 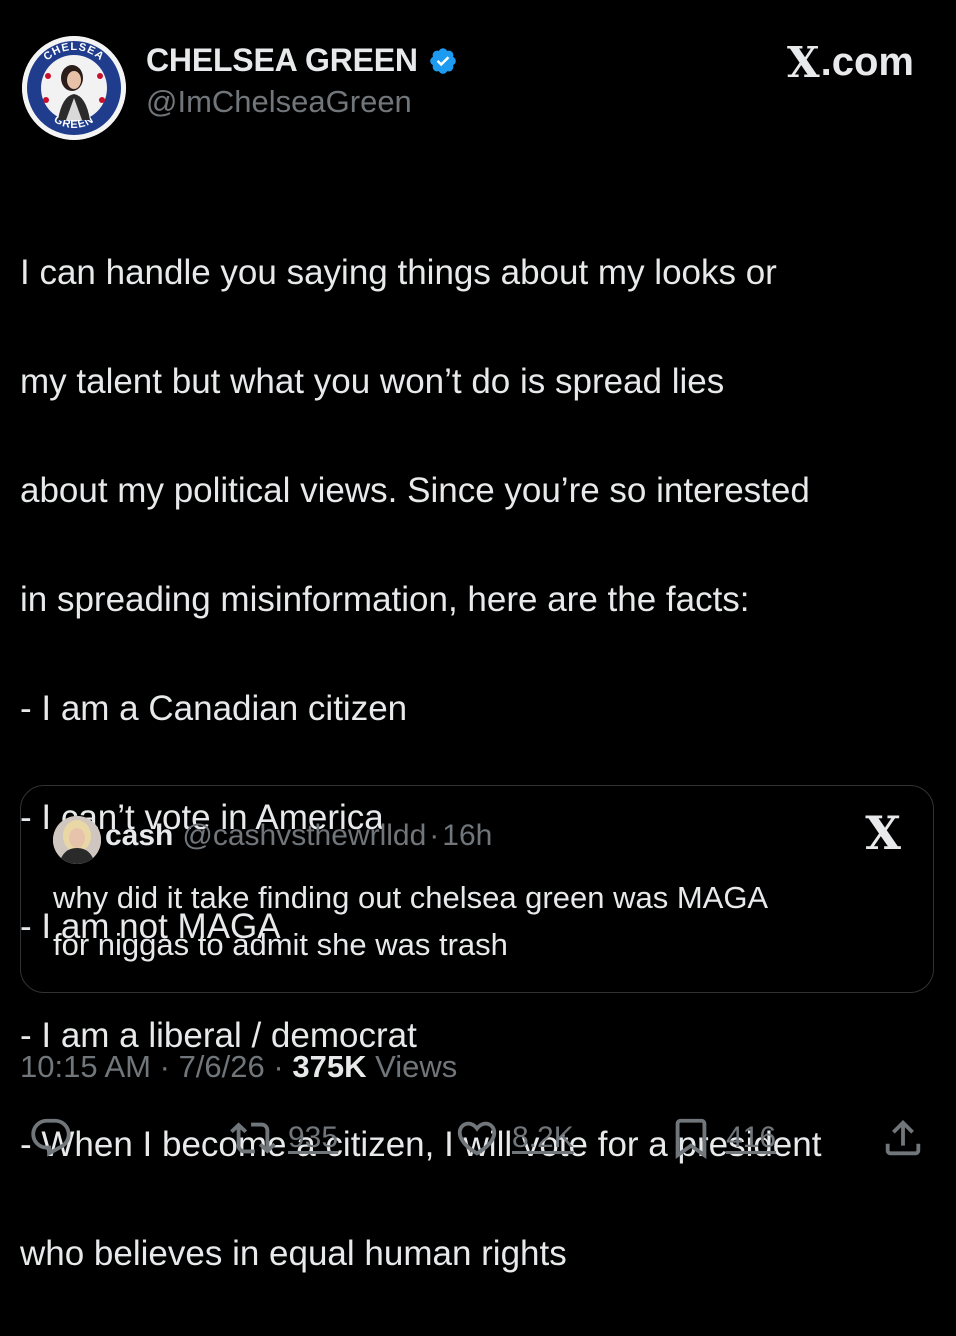 What do you see at coordinates (883, 833) in the screenshot?
I see `quoted-x-logo-icon: X` at bounding box center [883, 833].